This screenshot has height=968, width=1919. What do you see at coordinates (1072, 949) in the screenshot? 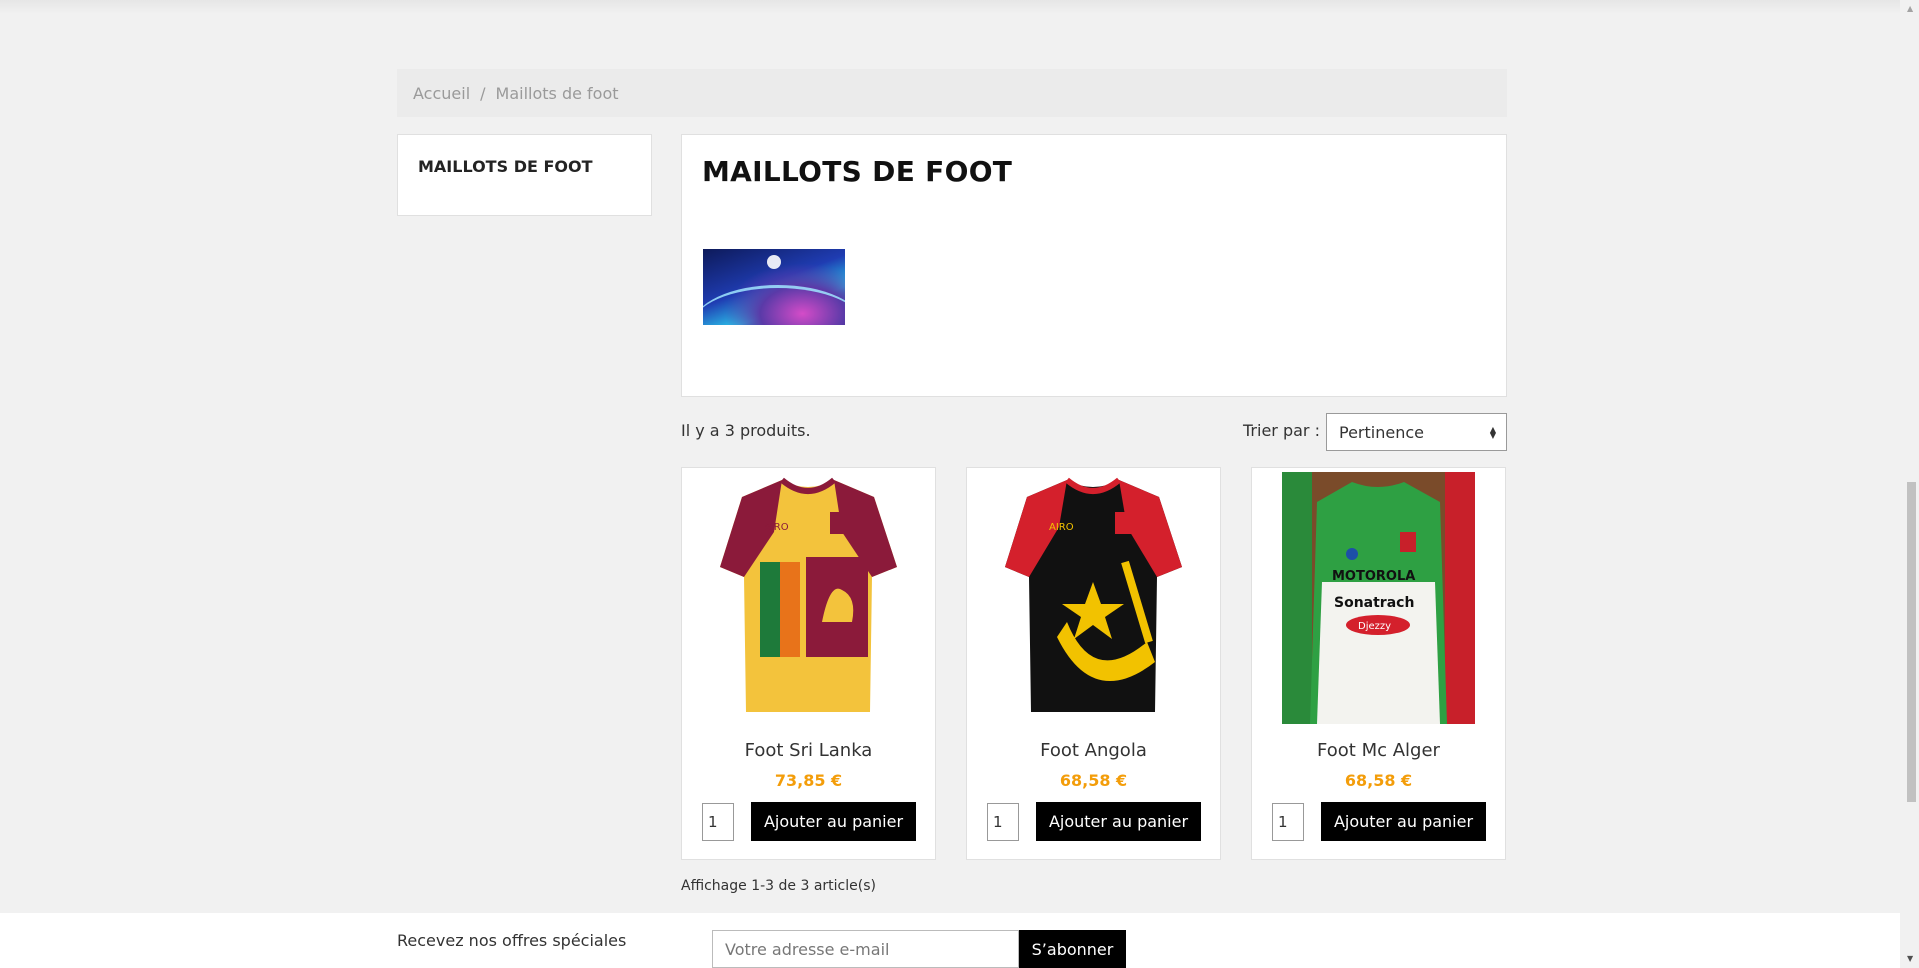
I see `subscribe-button: S’abonner` at bounding box center [1072, 949].